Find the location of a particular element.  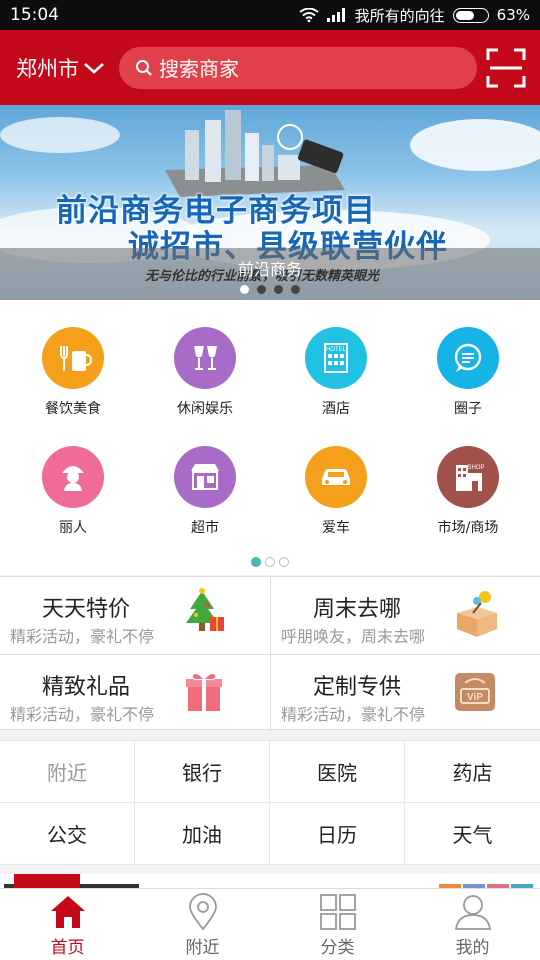

svg-text: SHOP is located at coordinates (475, 468).